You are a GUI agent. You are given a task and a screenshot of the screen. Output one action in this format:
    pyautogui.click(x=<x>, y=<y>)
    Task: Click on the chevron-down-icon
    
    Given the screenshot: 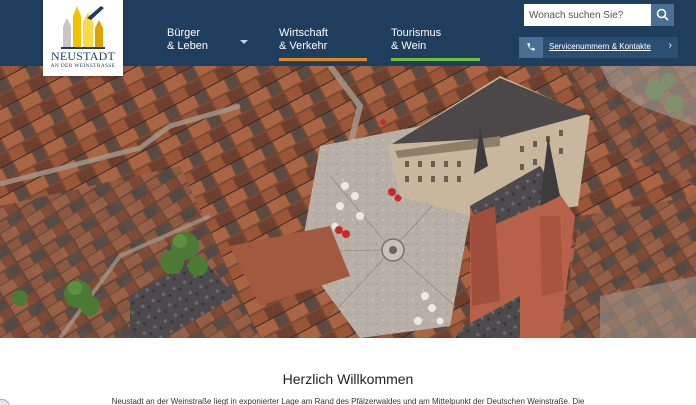 What is the action you would take?
    pyautogui.click(x=244, y=42)
    